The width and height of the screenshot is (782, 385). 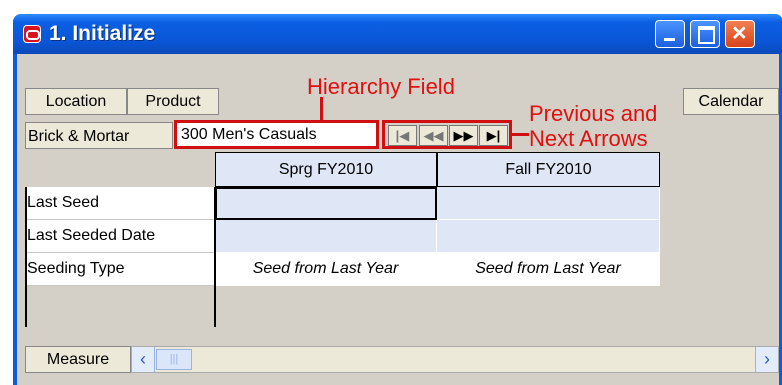 What do you see at coordinates (32, 34) in the screenshot?
I see `oracle-logo-icon` at bounding box center [32, 34].